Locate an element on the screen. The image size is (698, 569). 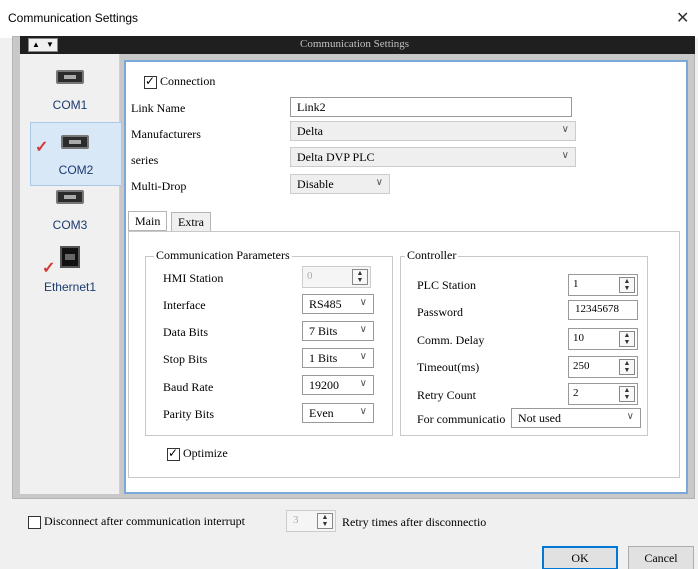
multidrop-label: Multi-Drop is located at coordinates (159, 186).